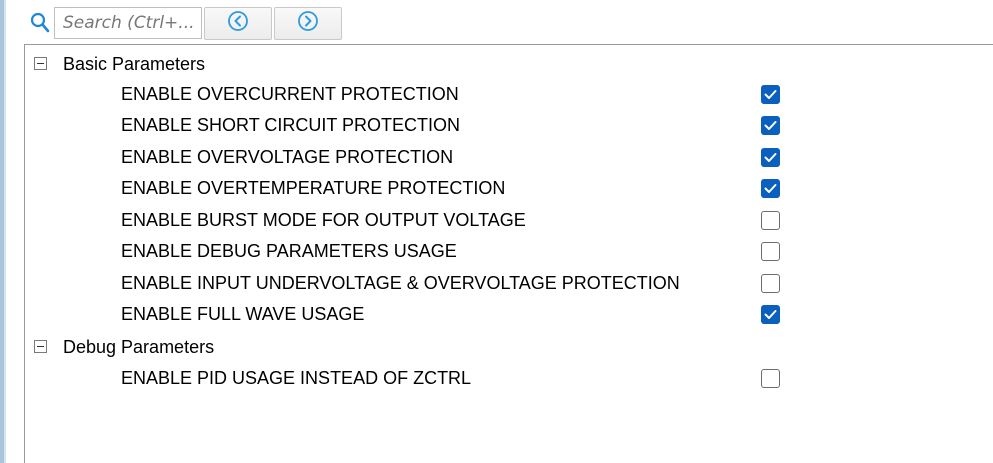 Image resolution: width=993 pixels, height=463 pixels. Describe the element at coordinates (290, 94) in the screenshot. I see `param-label: ENABLE OVERCURRENT PROTECTION` at that location.